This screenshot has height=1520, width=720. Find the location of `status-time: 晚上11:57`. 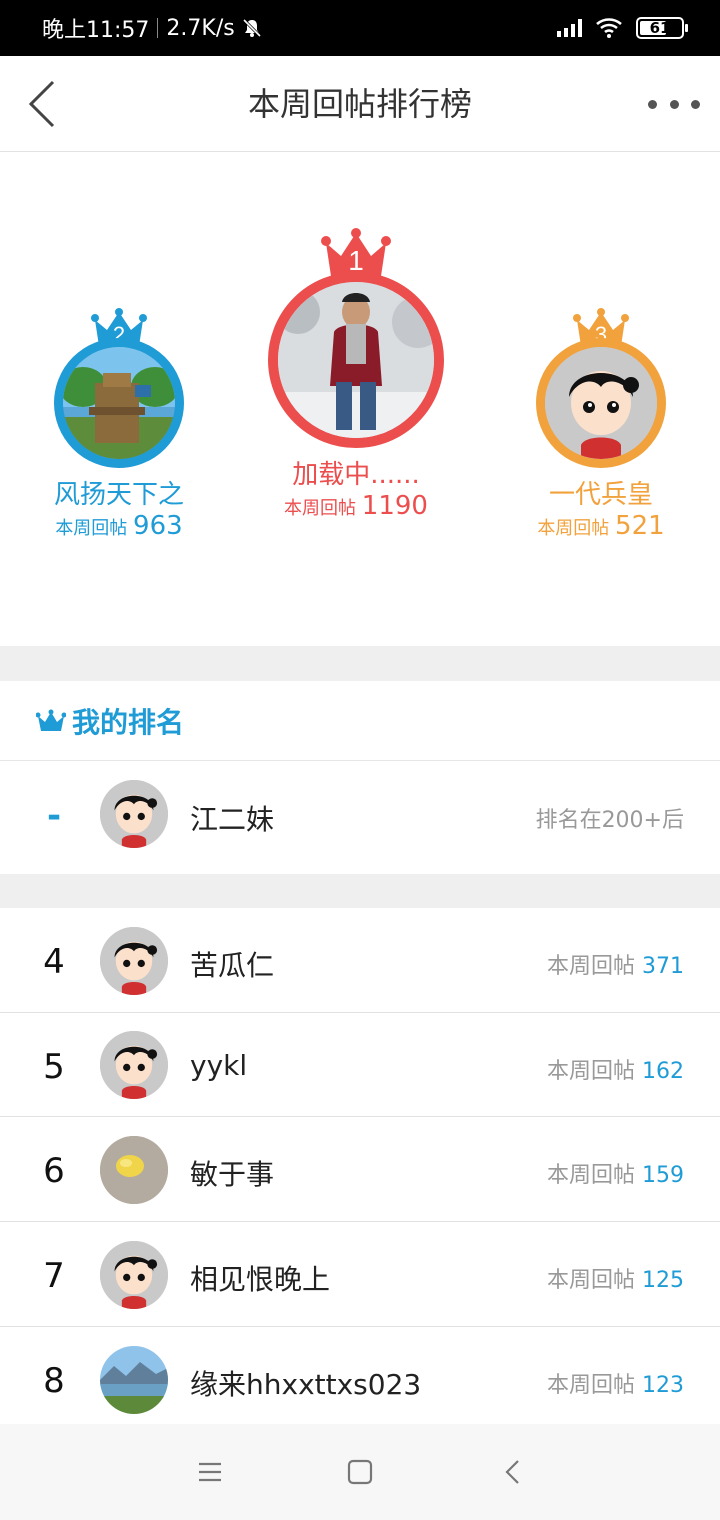

status-time: 晚上11:57 is located at coordinates (96, 30).